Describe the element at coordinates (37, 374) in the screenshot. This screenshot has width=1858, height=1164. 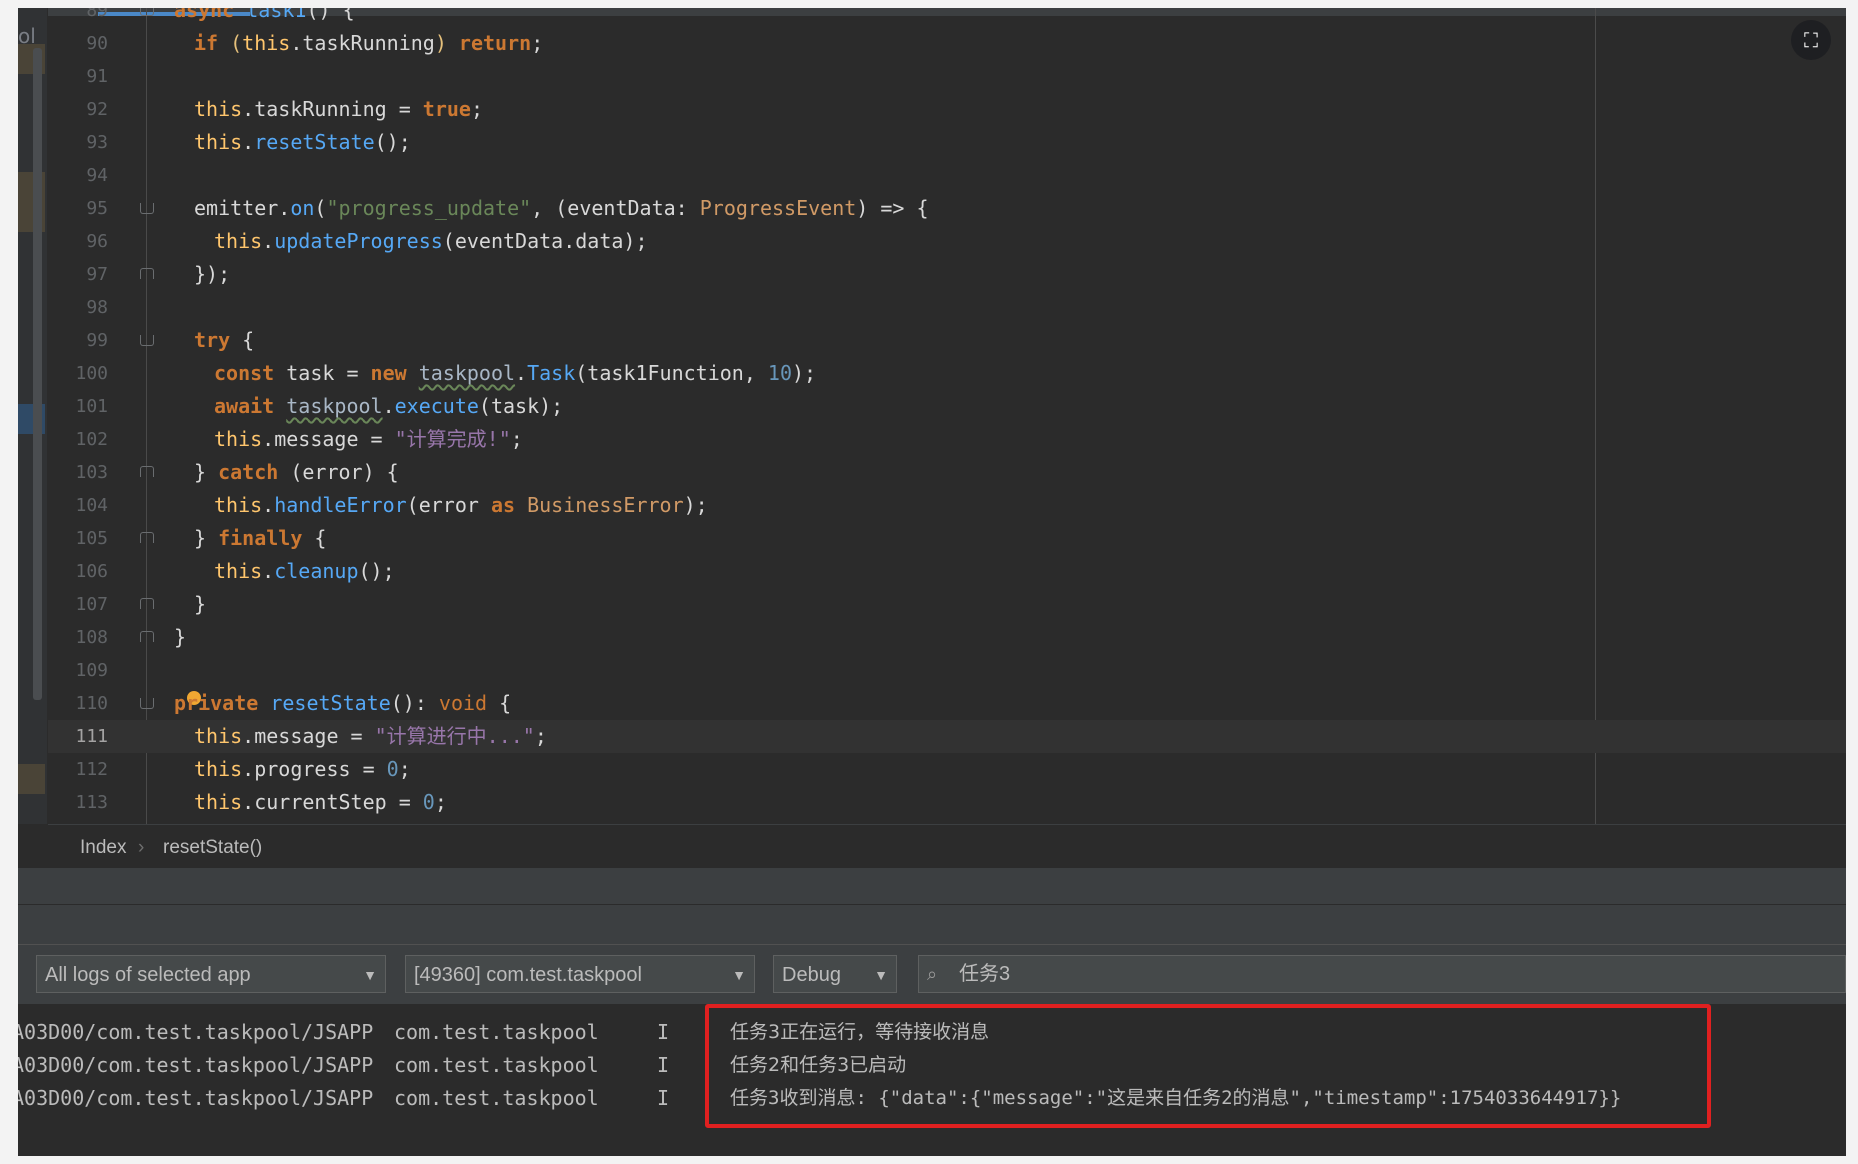
I see `editor-scrollbar` at that location.